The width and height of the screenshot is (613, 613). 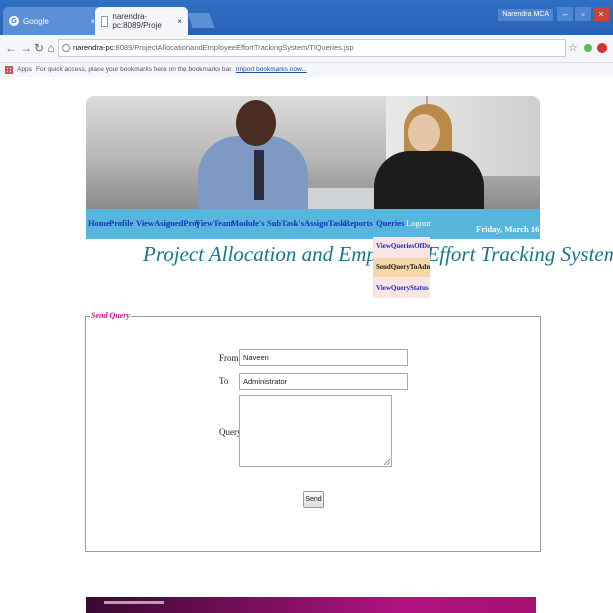 What do you see at coordinates (253, 172) in the screenshot?
I see `banner-person-man` at bounding box center [253, 172].